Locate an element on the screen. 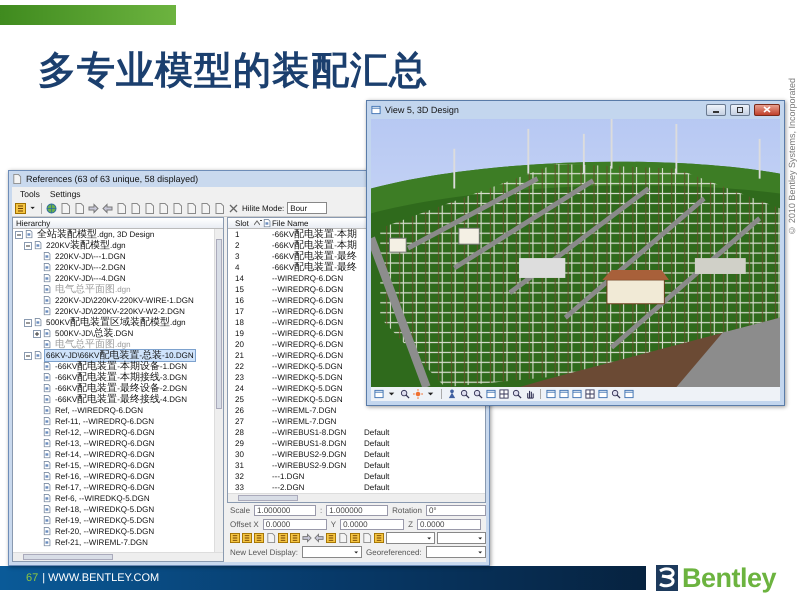  tree-item: -66KV配电装置-本期设备-1.DGN is located at coordinates (121, 366).